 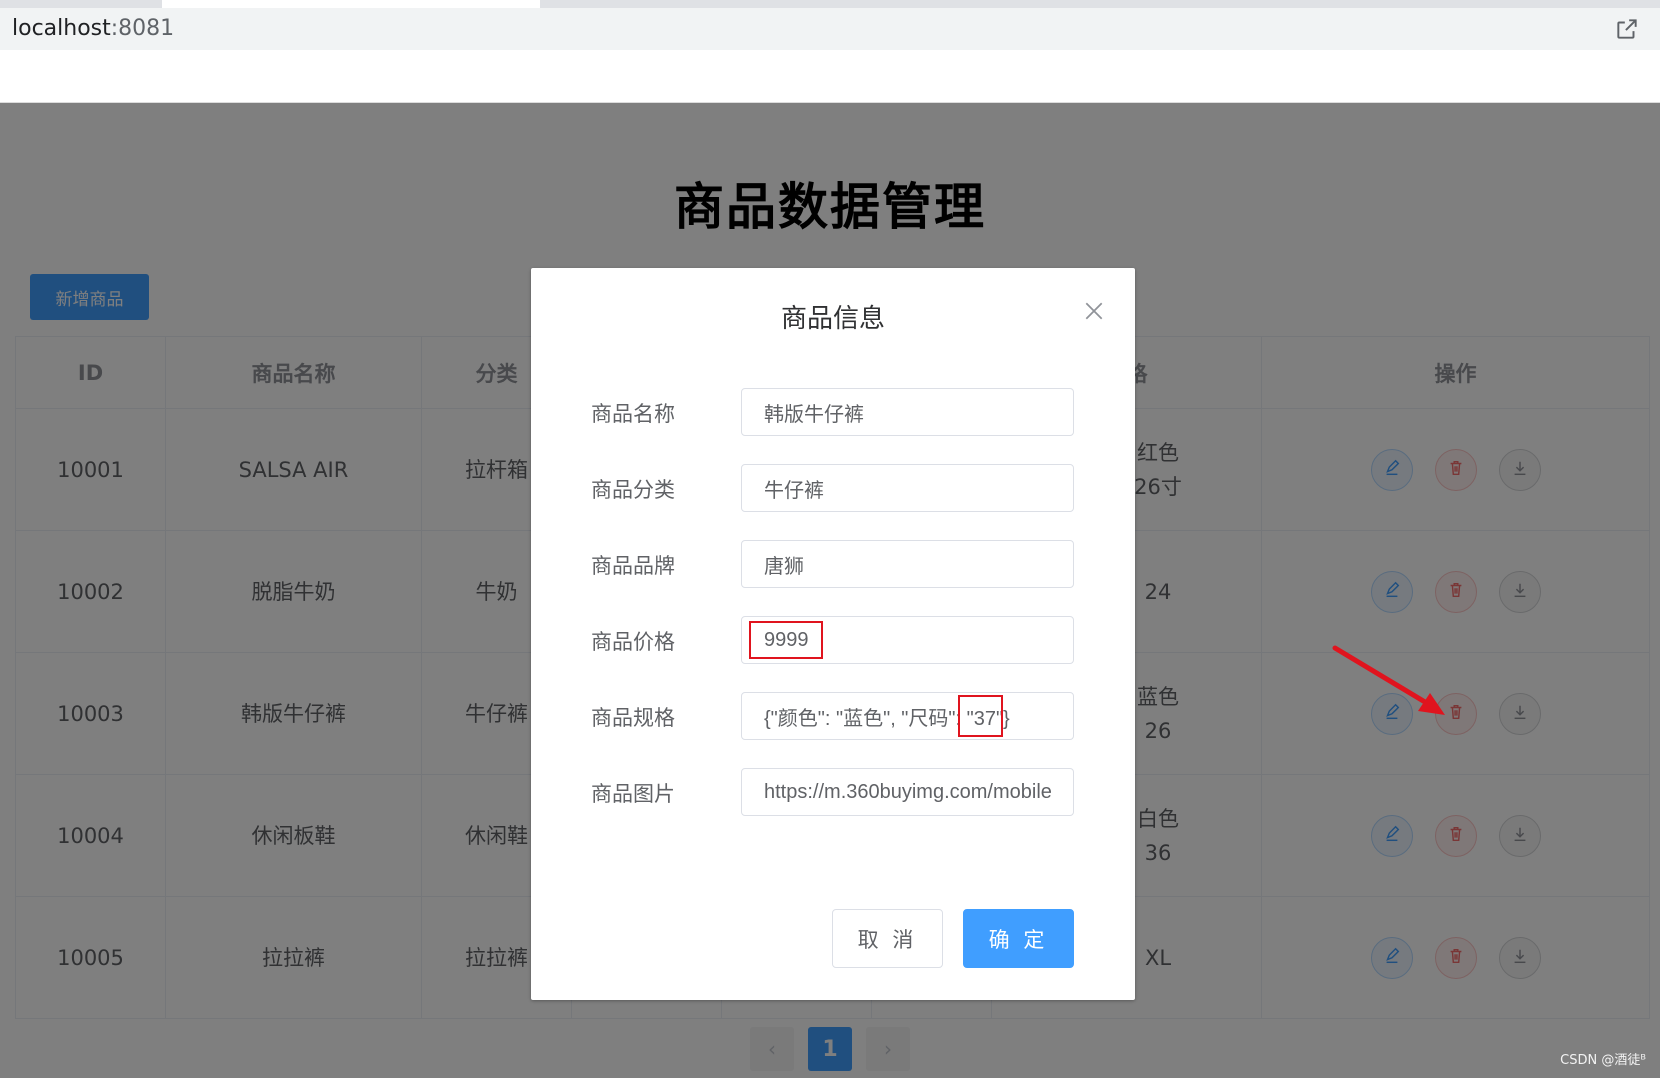 I want to click on cancel-button: 取 消, so click(x=887, y=938).